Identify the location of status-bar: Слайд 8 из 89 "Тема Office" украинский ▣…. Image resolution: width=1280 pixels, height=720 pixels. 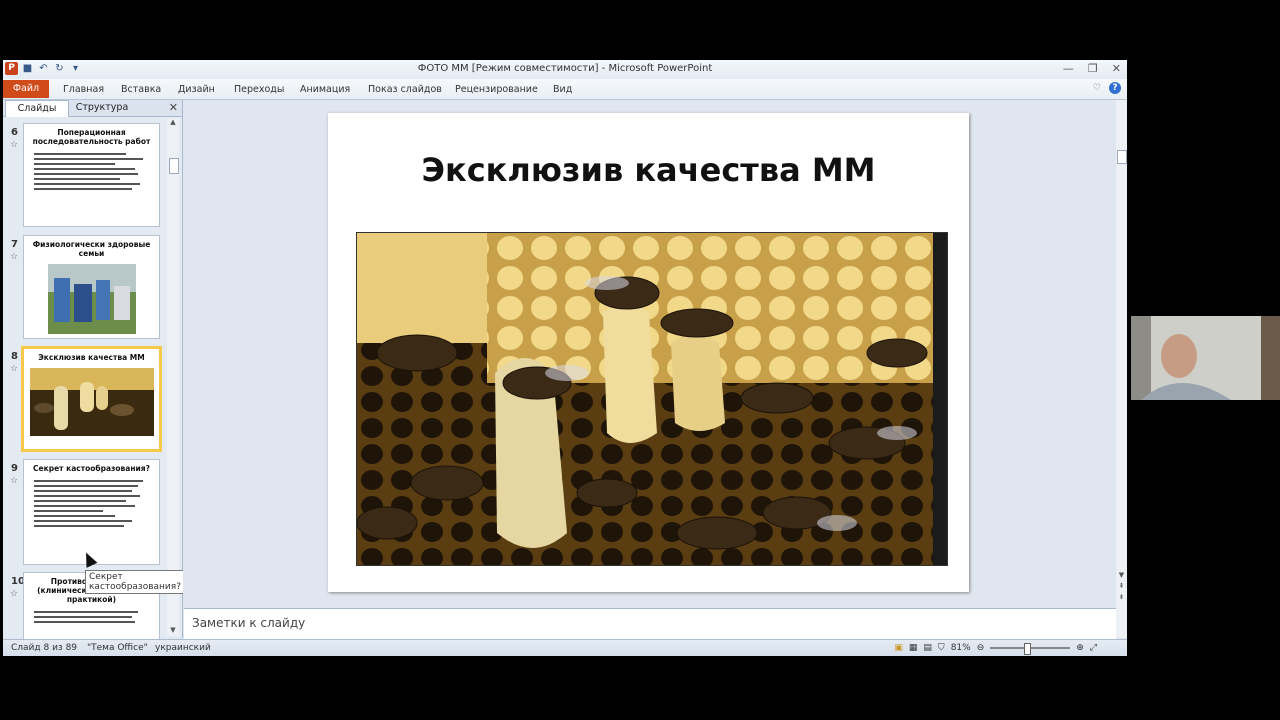
(565, 647).